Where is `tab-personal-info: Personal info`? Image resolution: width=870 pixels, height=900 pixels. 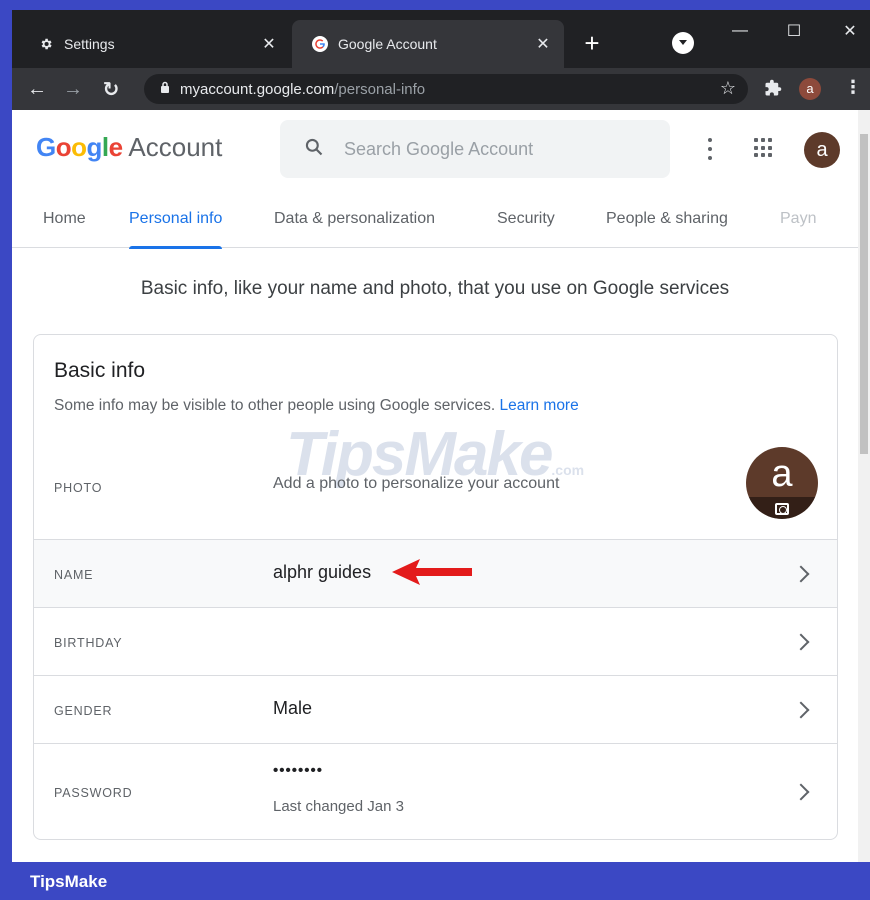
tab-personal-info: Personal info is located at coordinates (176, 227).